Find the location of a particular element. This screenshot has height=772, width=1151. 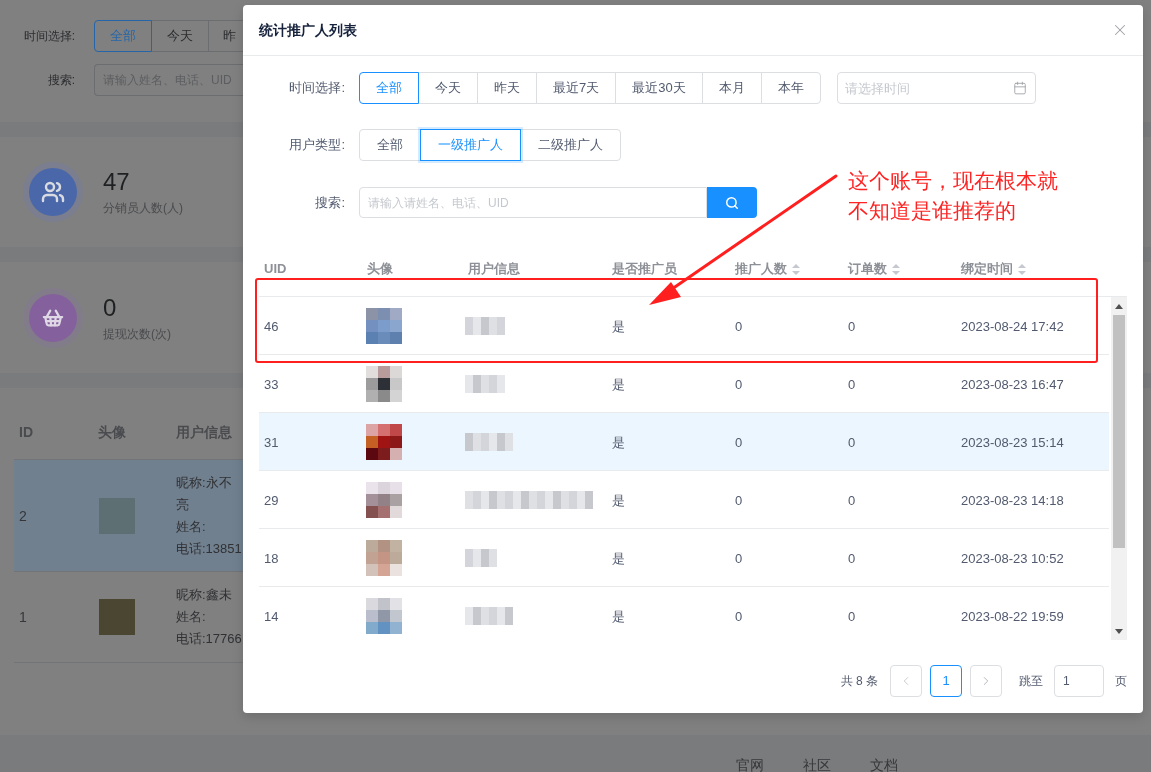

table-cell: 2023-08-23 16:47 is located at coordinates (1012, 384).